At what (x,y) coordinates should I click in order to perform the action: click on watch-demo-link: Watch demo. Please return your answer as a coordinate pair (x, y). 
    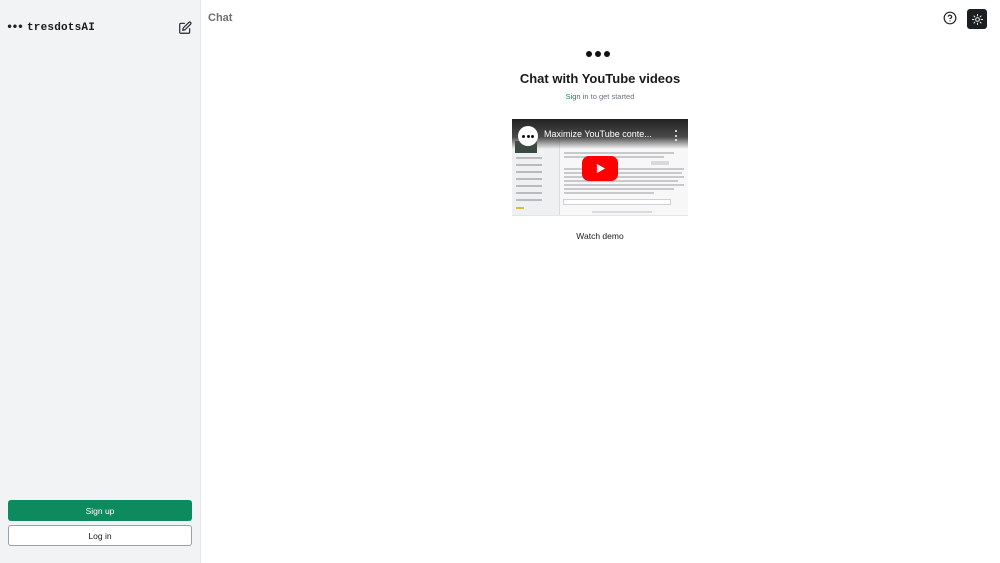
    Looking at the image, I should click on (600, 236).